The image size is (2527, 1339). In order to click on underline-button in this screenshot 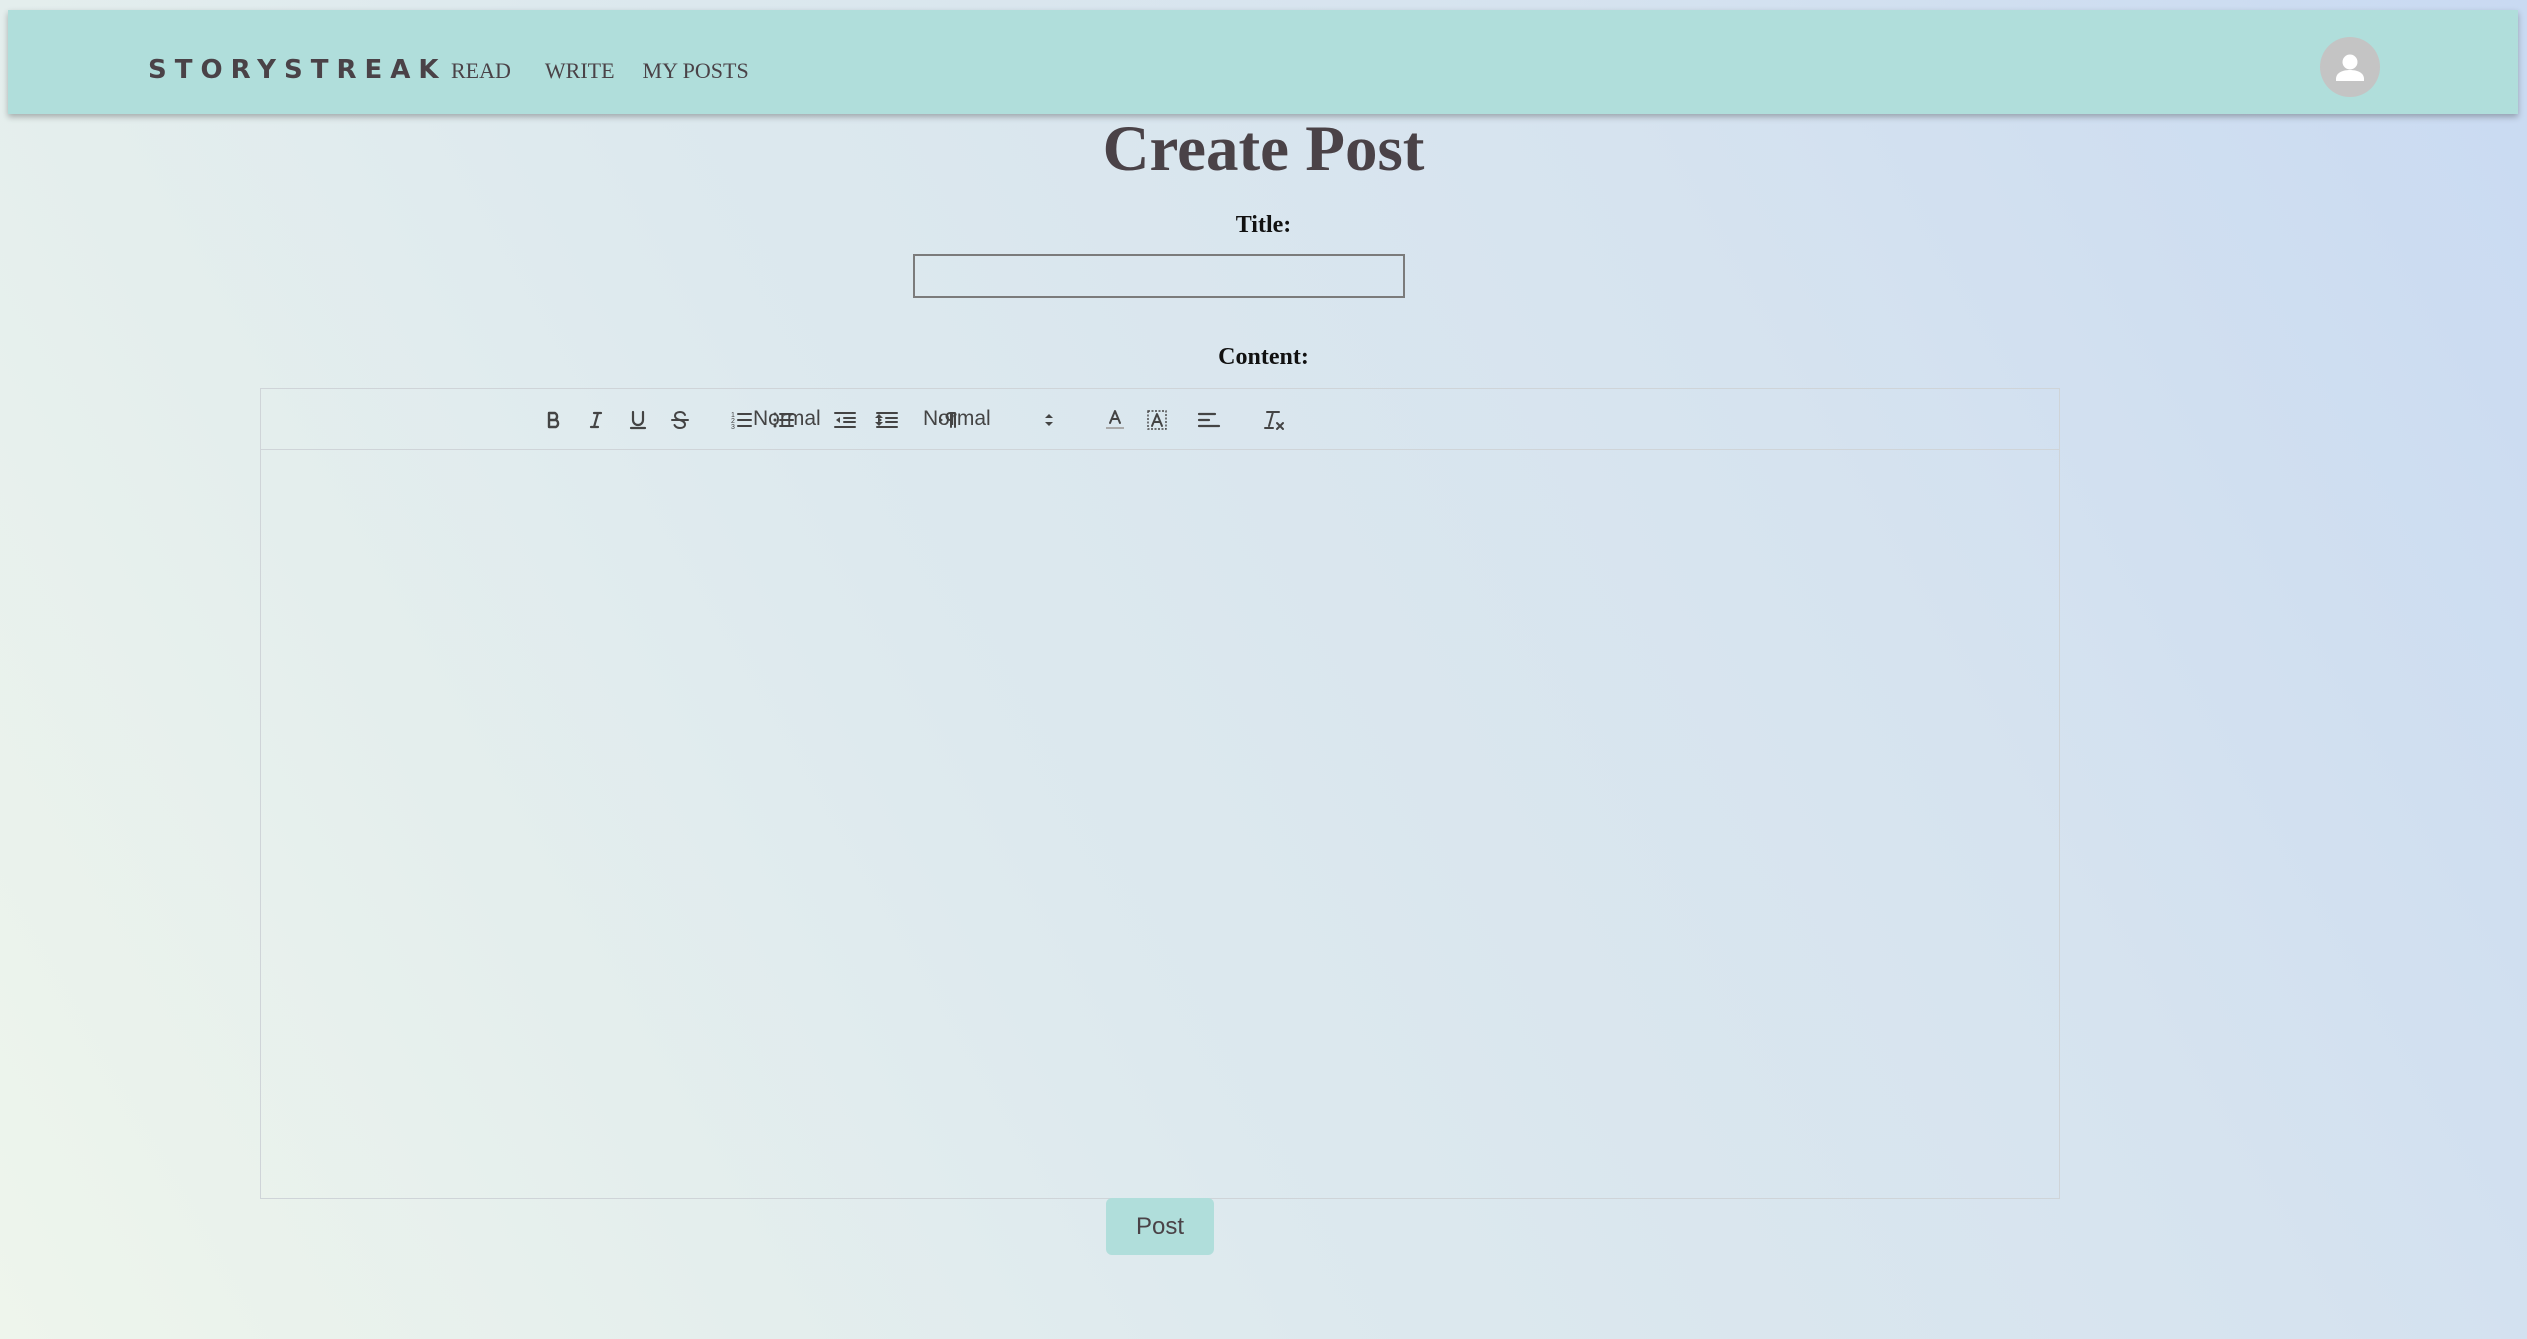, I will do `click(638, 420)`.